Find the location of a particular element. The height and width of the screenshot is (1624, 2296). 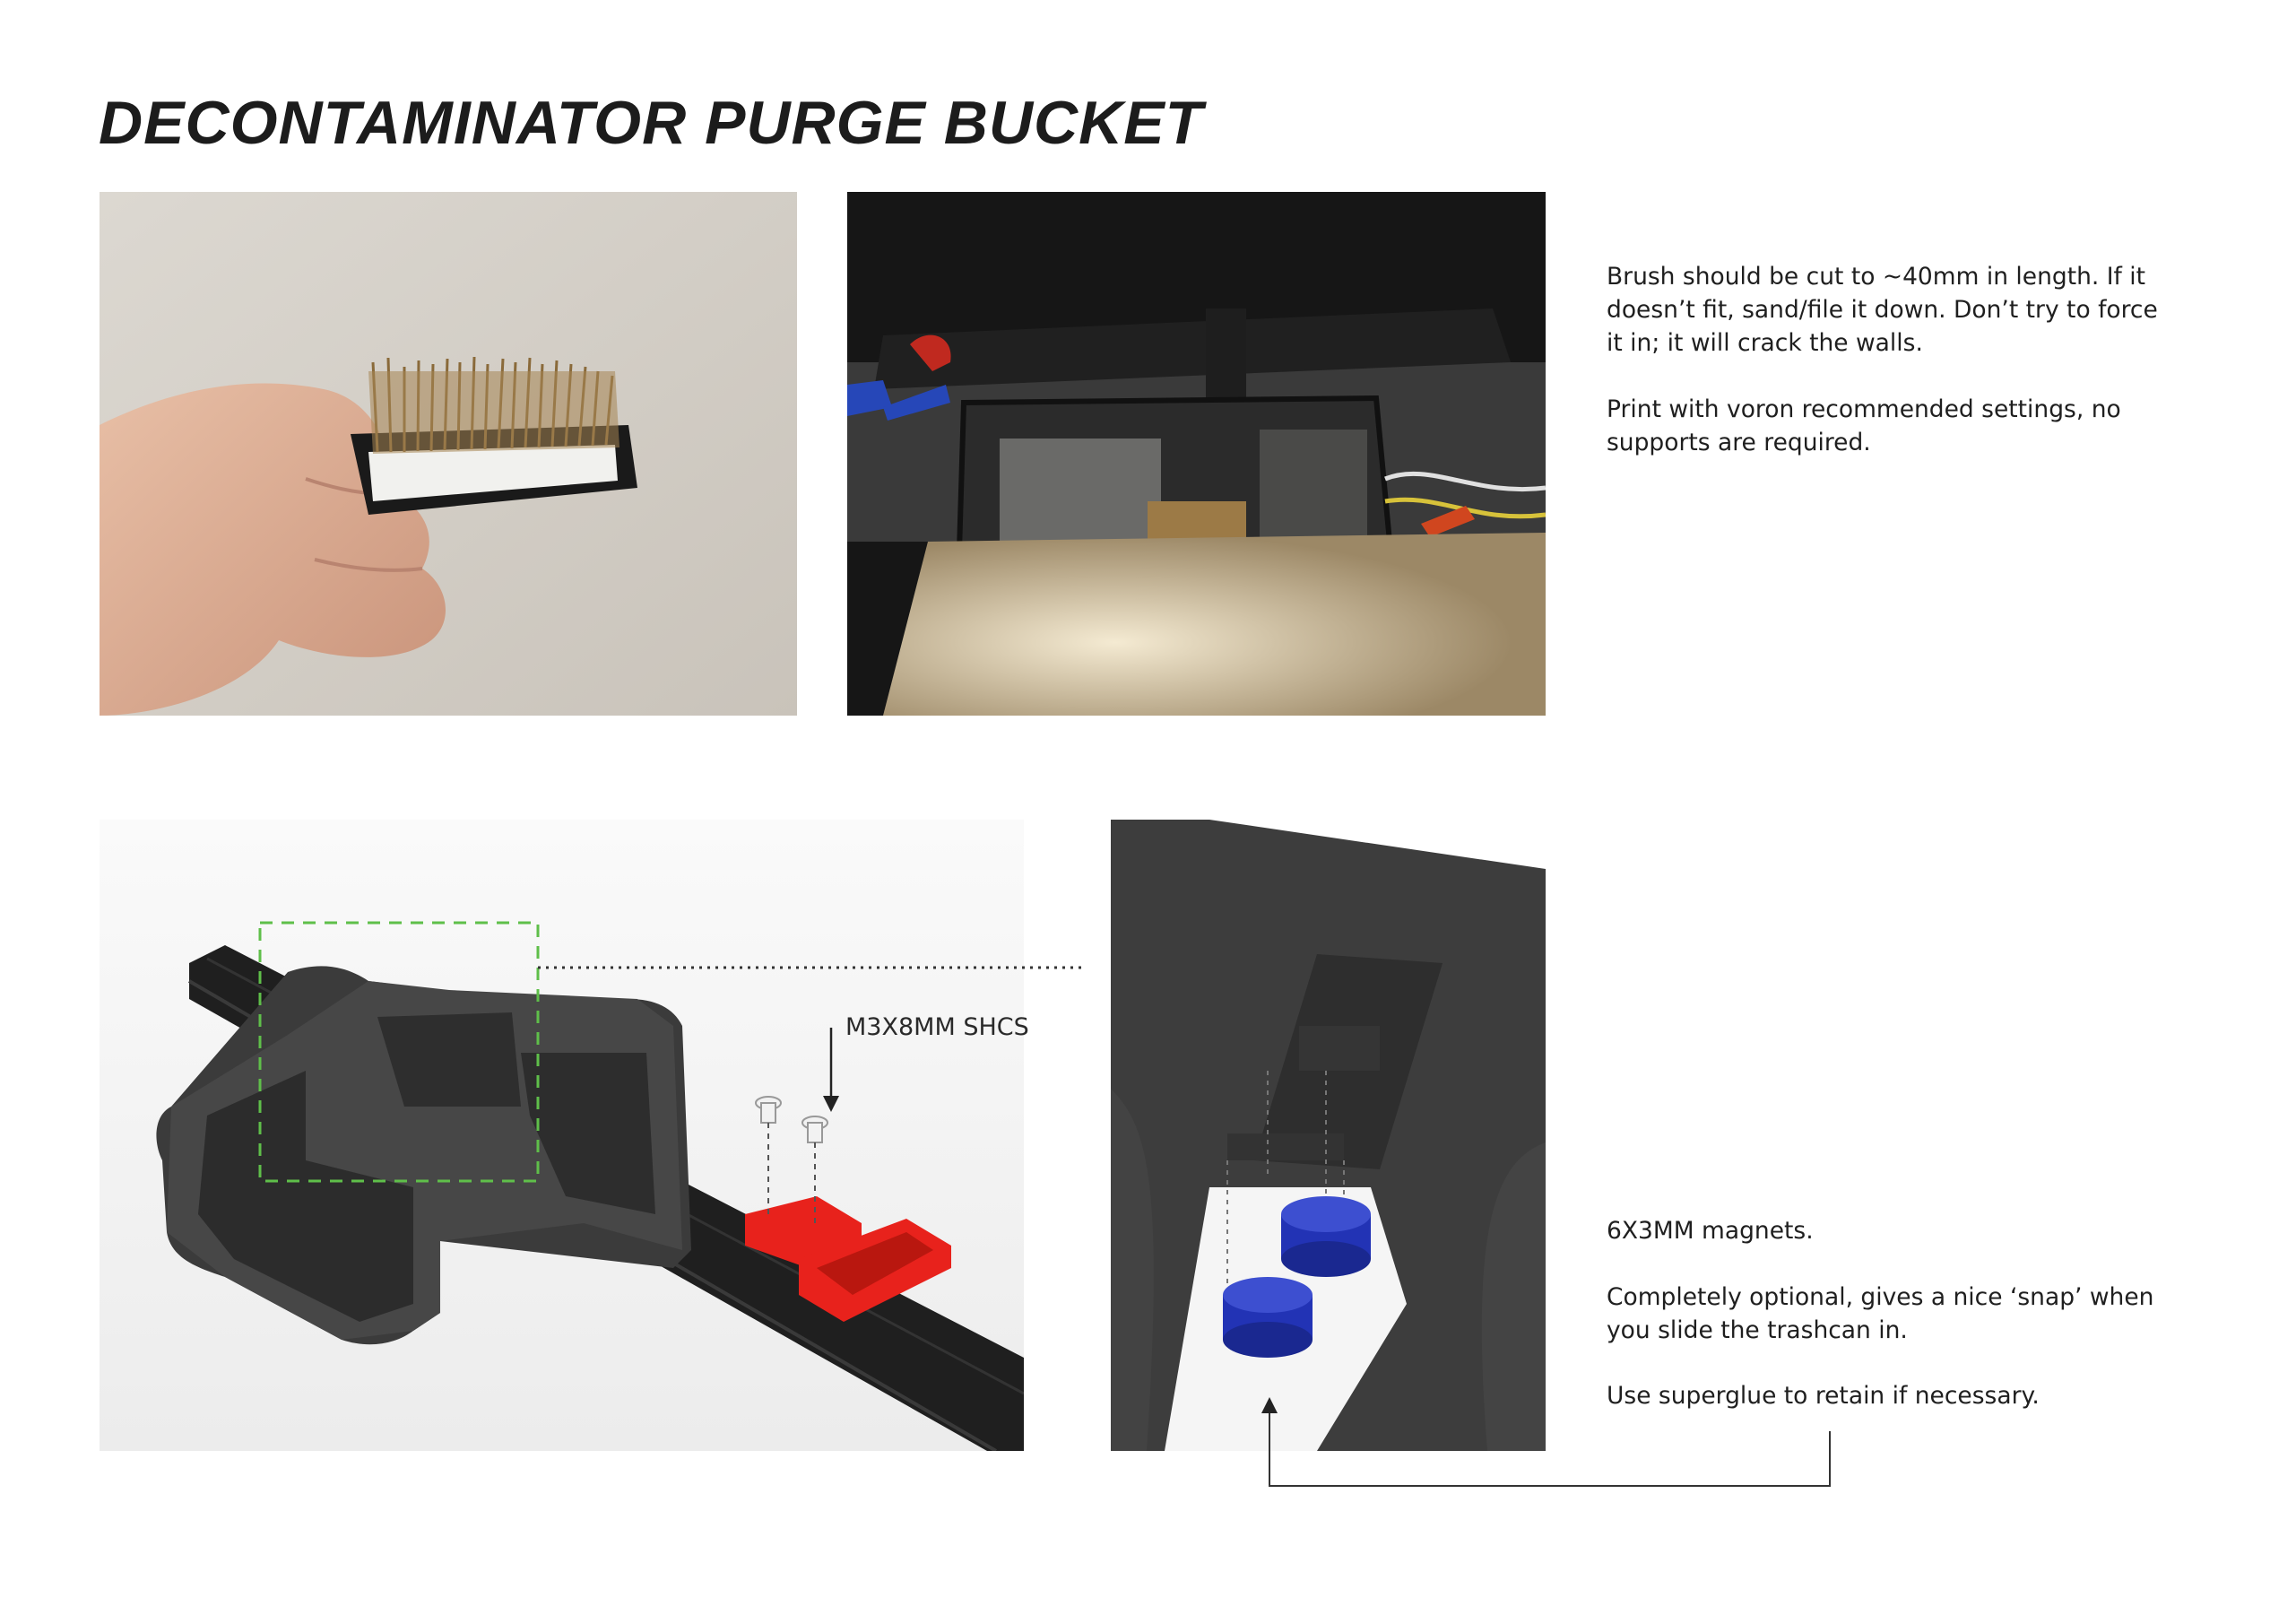

screw-callout-label: M3X8MM SHCS is located at coordinates (937, 1027).